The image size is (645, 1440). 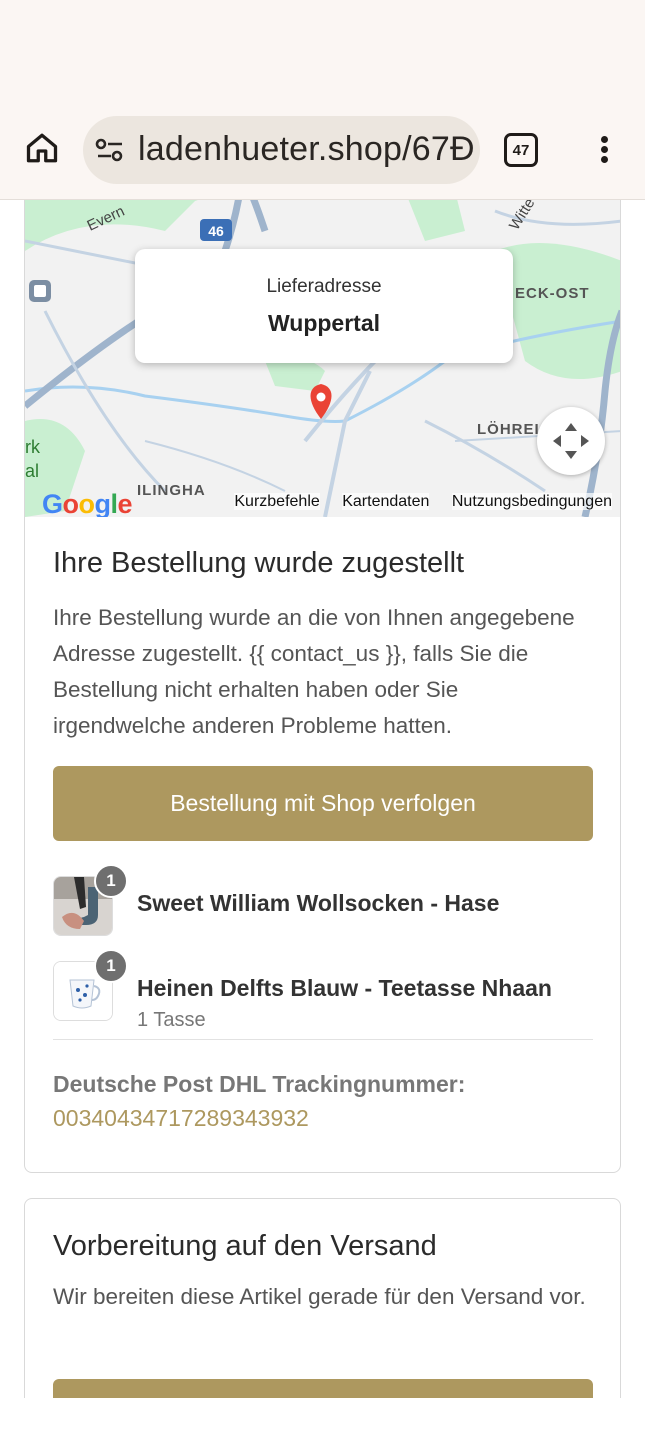 What do you see at coordinates (604, 150) in the screenshot?
I see `more-options-icon` at bounding box center [604, 150].